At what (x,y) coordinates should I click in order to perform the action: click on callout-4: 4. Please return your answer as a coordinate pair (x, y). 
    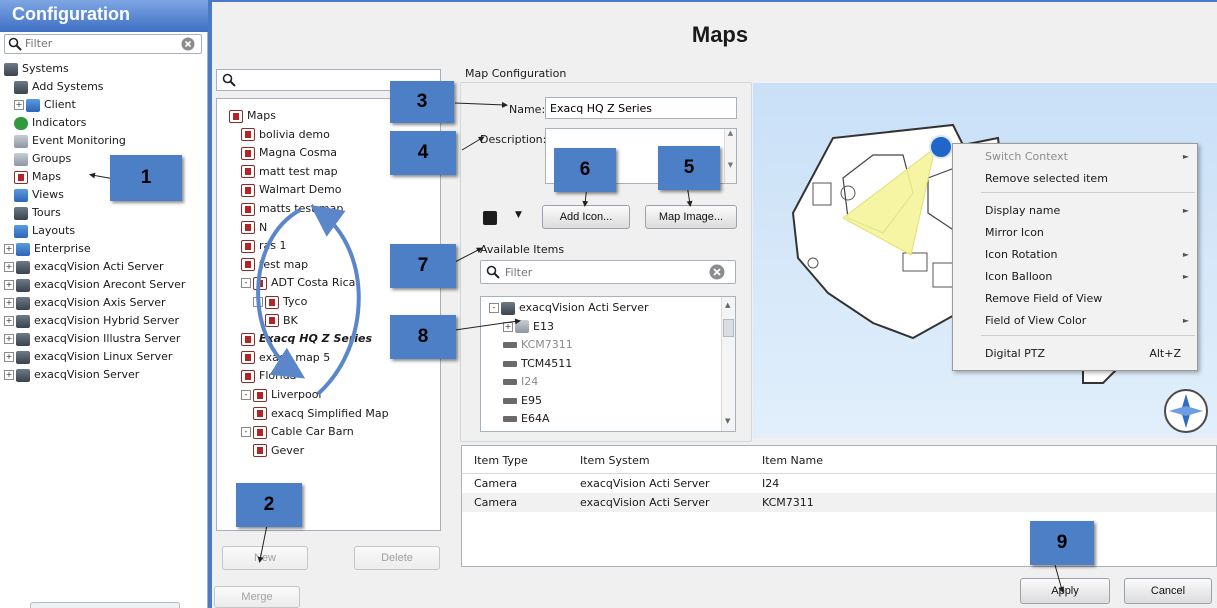
    Looking at the image, I should click on (423, 153).